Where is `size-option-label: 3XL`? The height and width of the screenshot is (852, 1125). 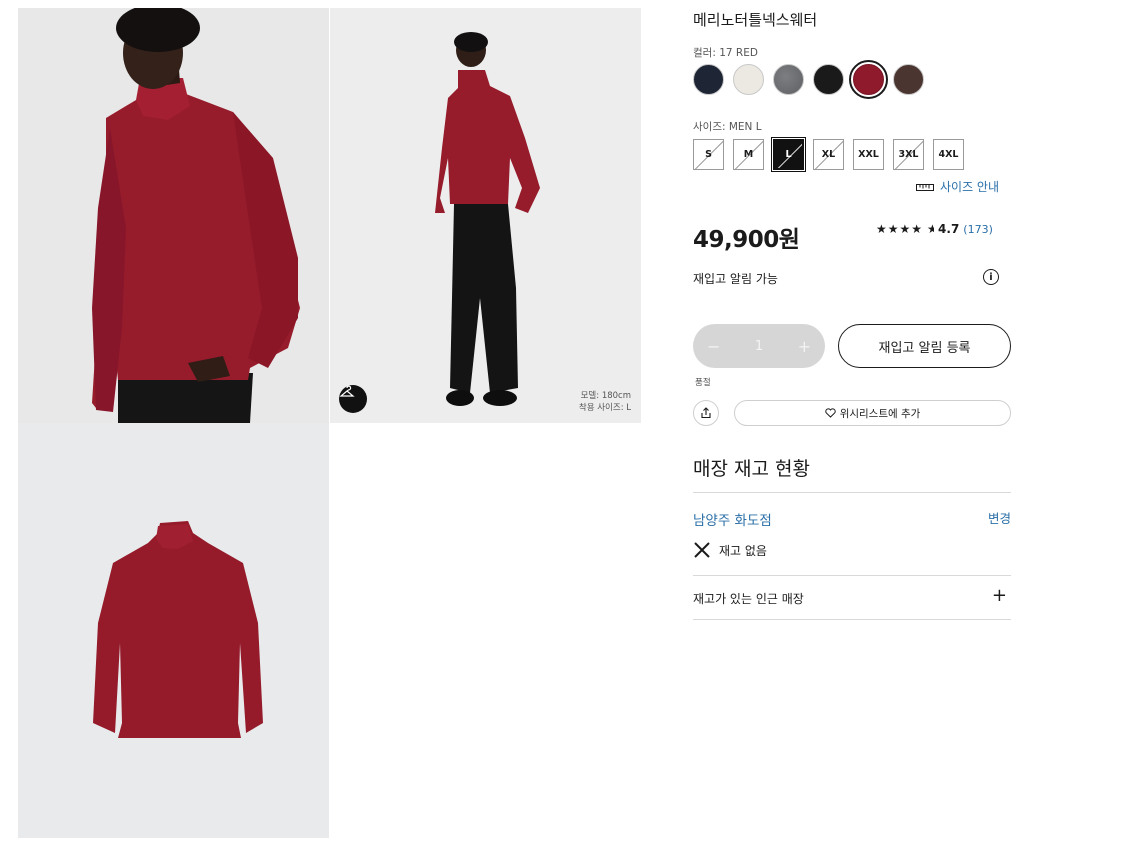
size-option-label: 3XL is located at coordinates (908, 154).